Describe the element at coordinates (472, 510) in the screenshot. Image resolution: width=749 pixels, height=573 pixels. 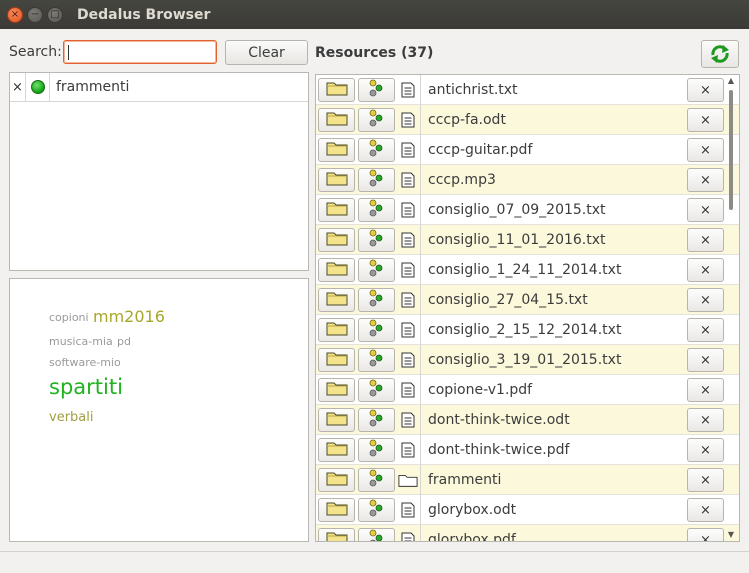
I see `resource-name: glorybox.odt` at that location.